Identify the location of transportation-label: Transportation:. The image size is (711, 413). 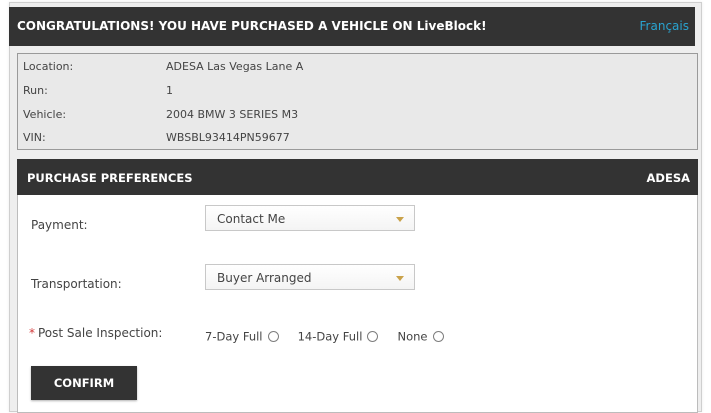
(76, 284).